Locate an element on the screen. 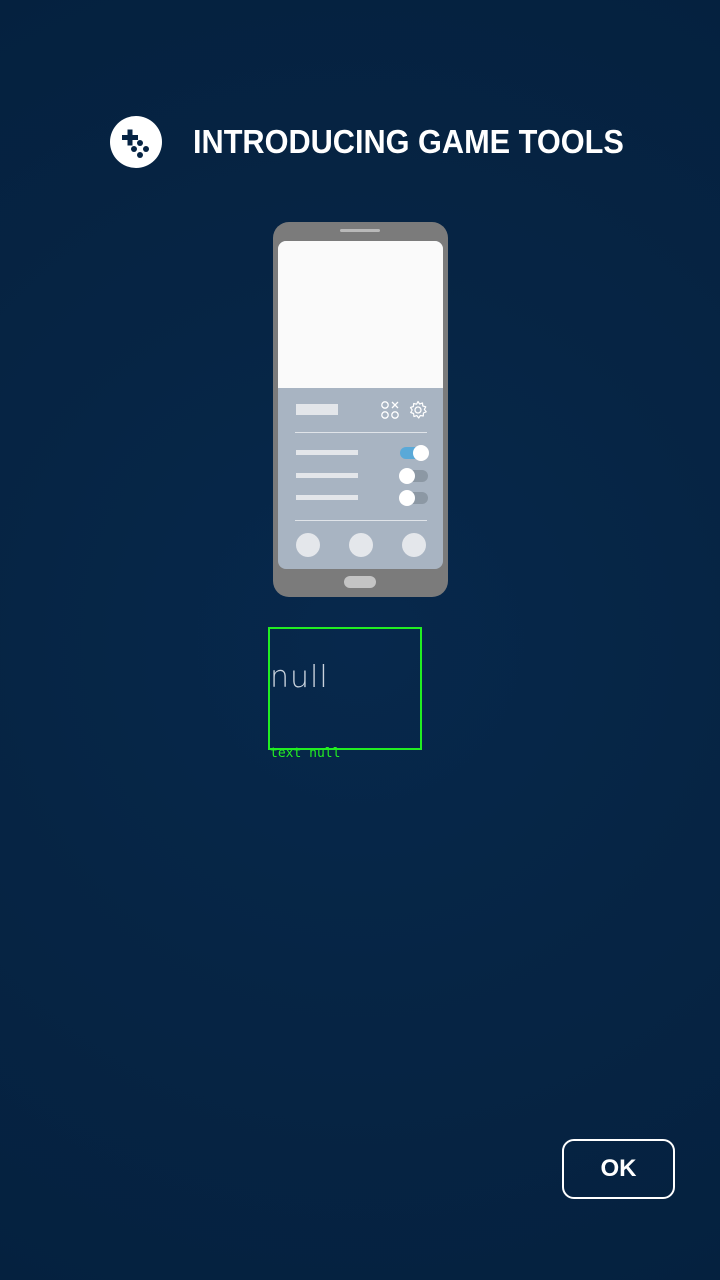 This screenshot has width=720, height=1280. description-text: null is located at coordinates (299, 677).